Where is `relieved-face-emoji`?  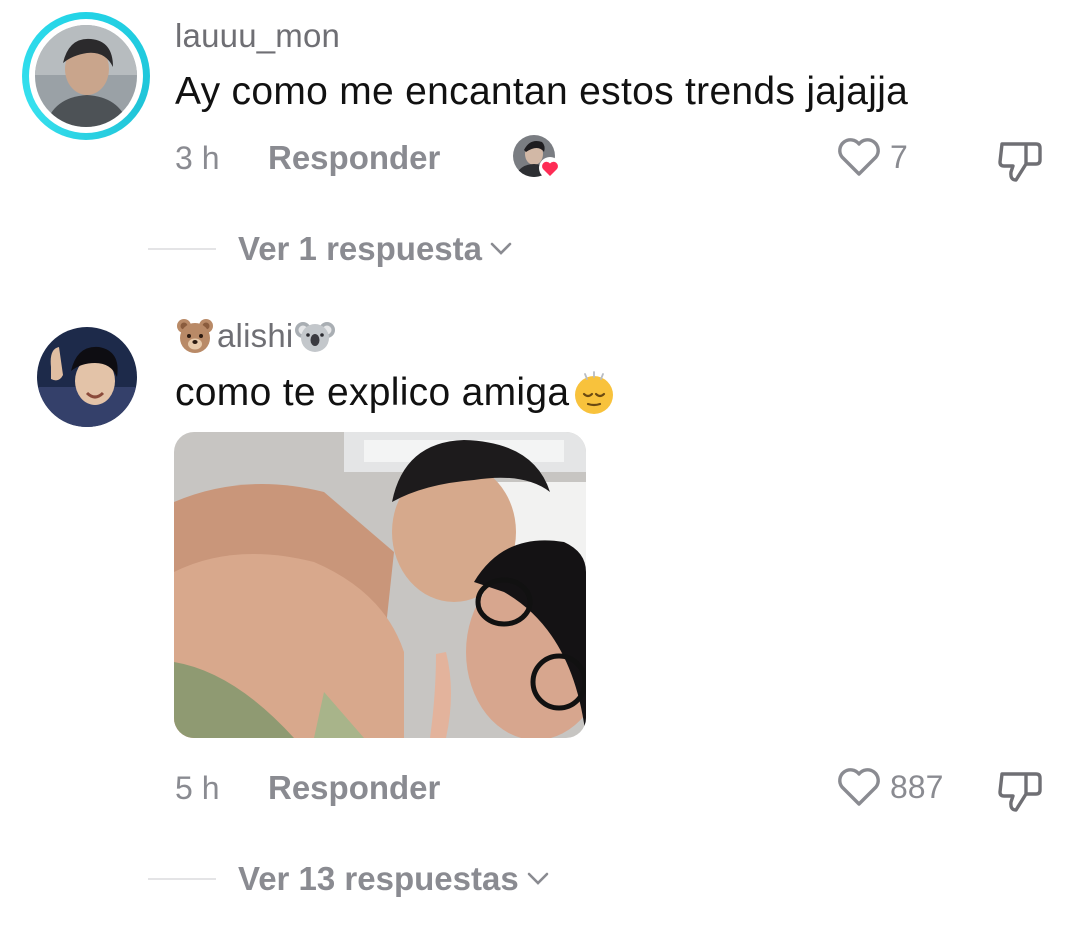
relieved-face-emoji is located at coordinates (594, 392).